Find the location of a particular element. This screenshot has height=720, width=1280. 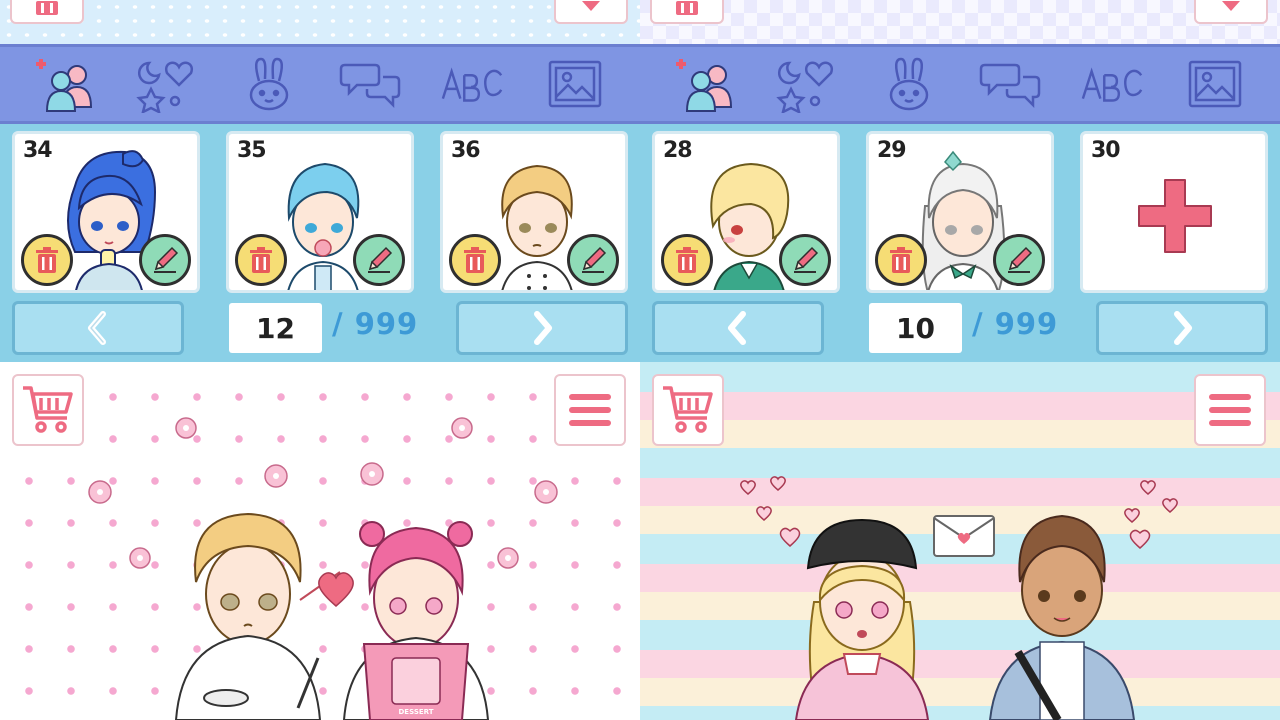

scene-illustration is located at coordinates (959, 598).